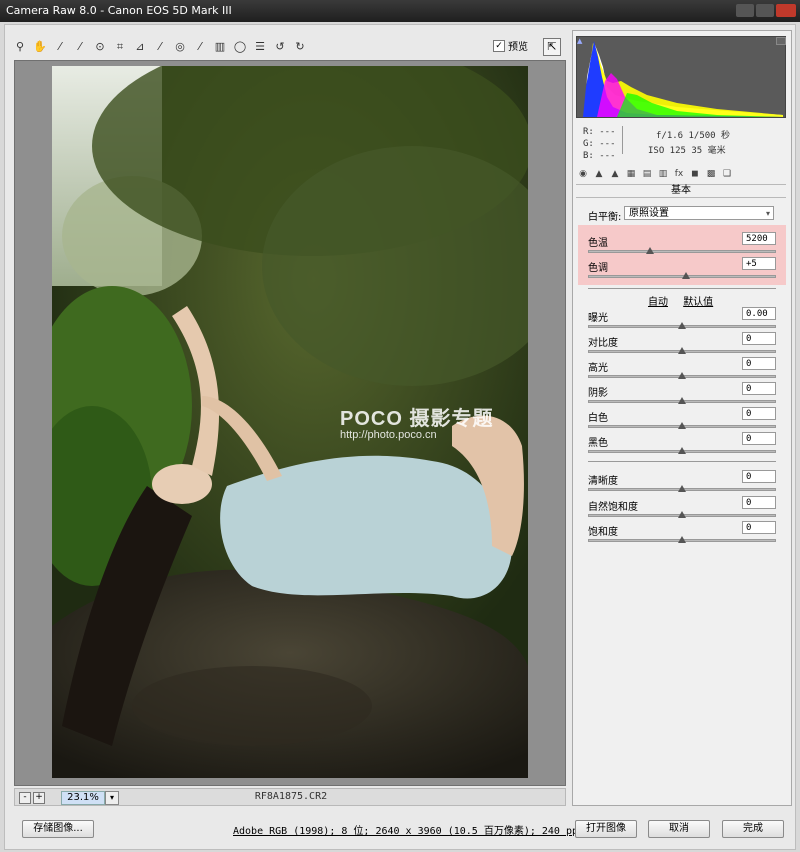 This screenshot has height=852, width=800. I want to click on crop-icon: ⌗, so click(120, 47).